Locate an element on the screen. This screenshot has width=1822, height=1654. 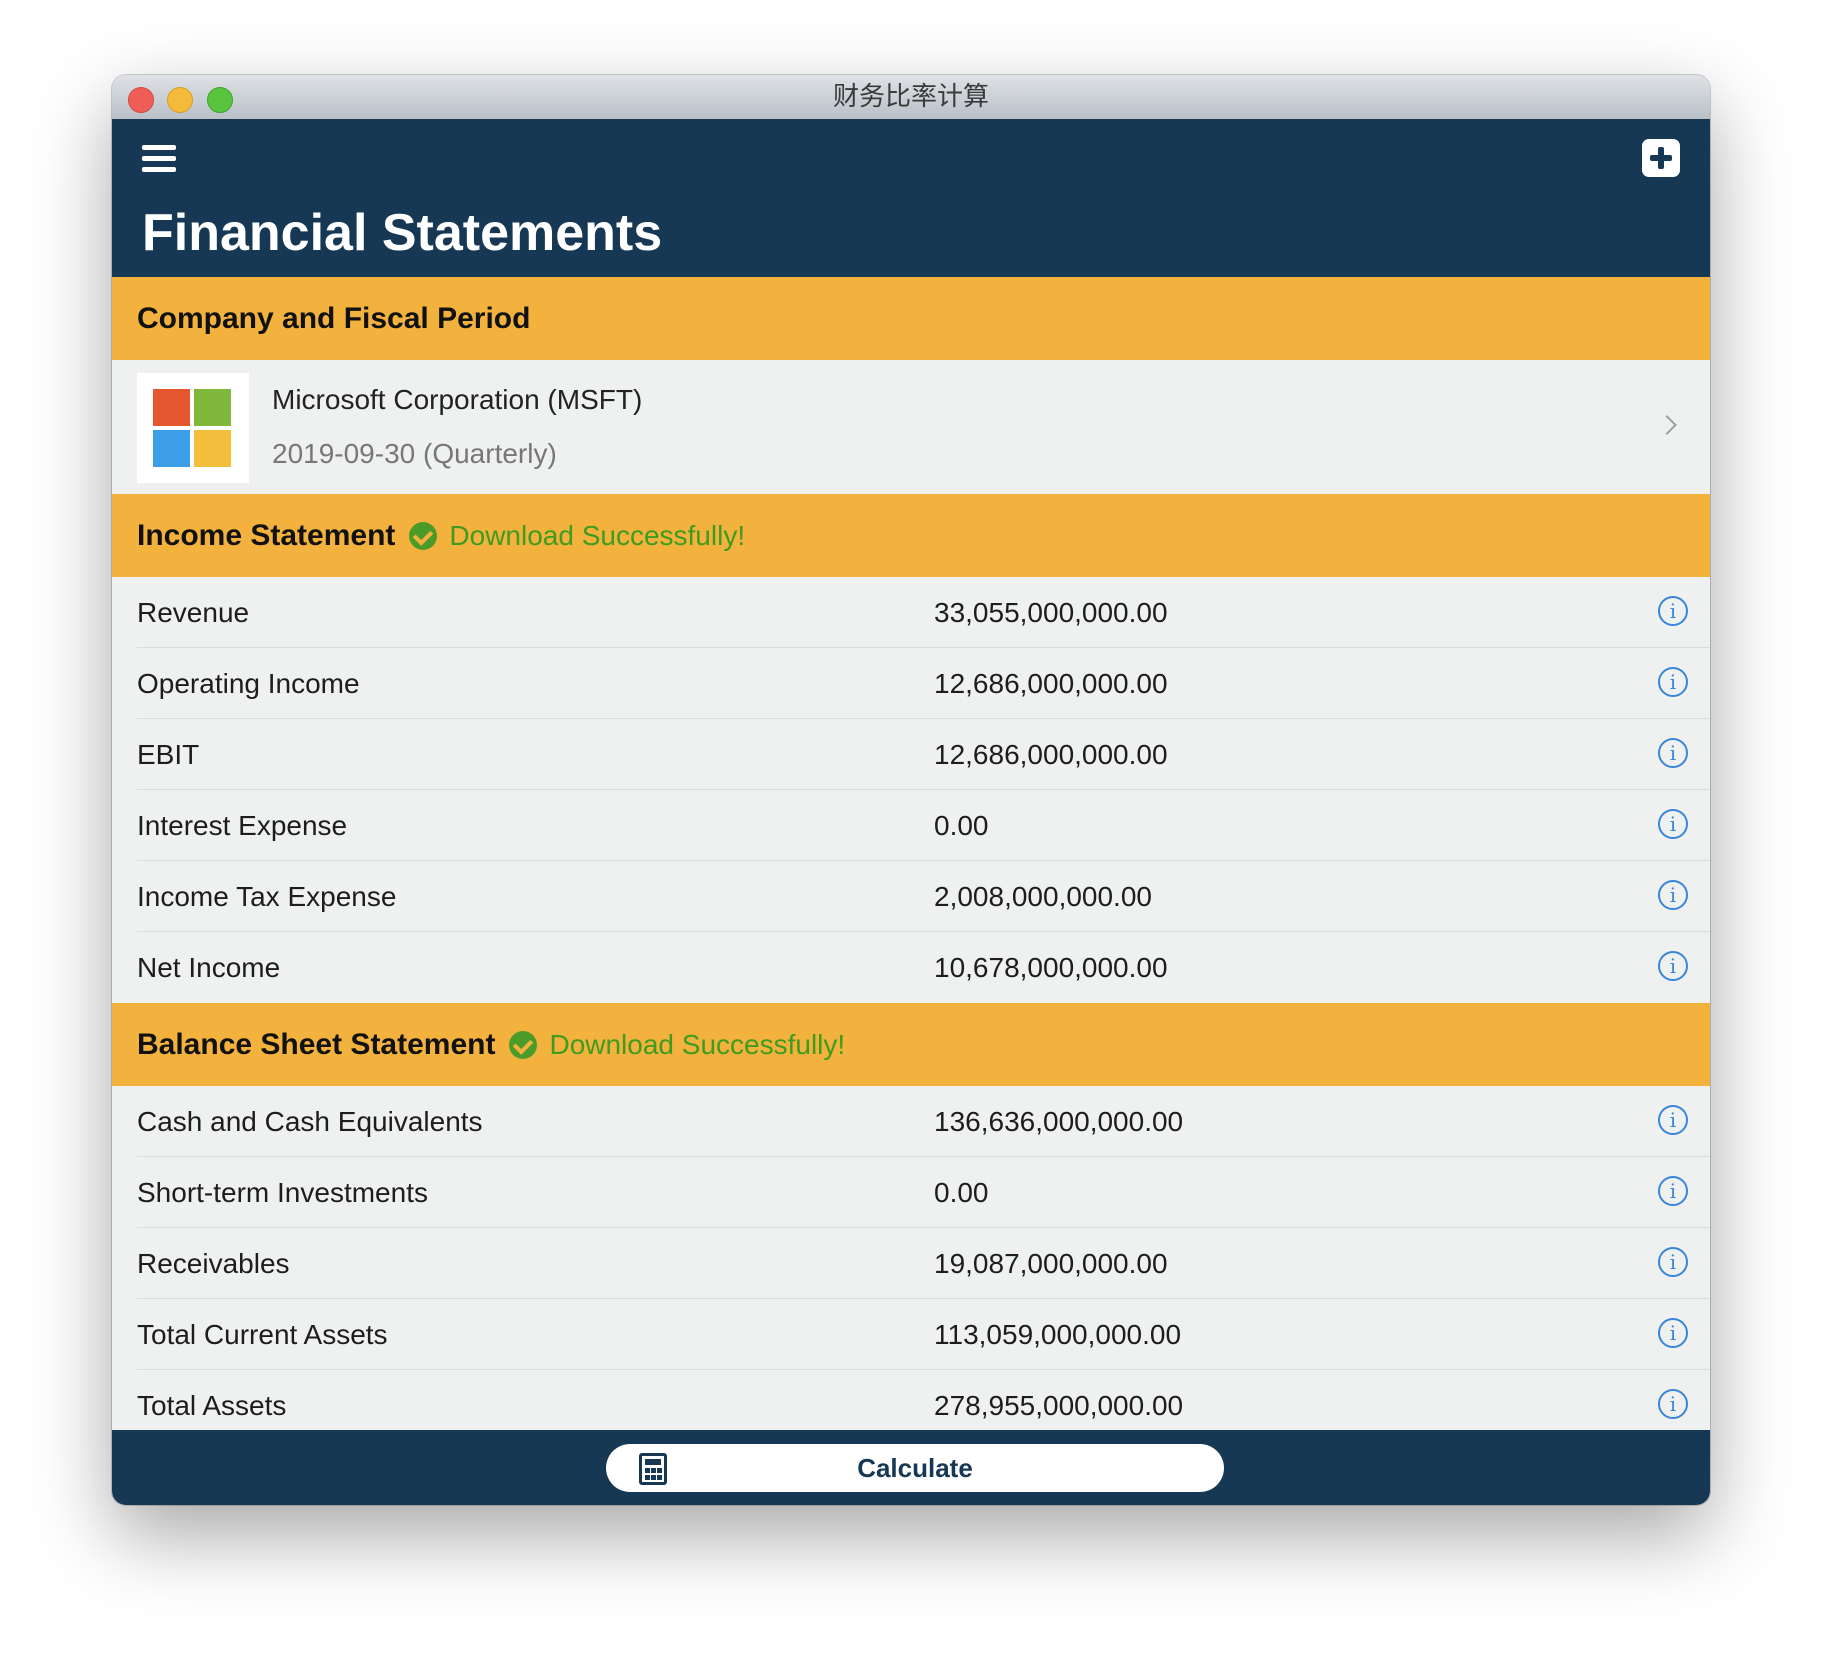
page-title: Financial Statements is located at coordinates (402, 233).